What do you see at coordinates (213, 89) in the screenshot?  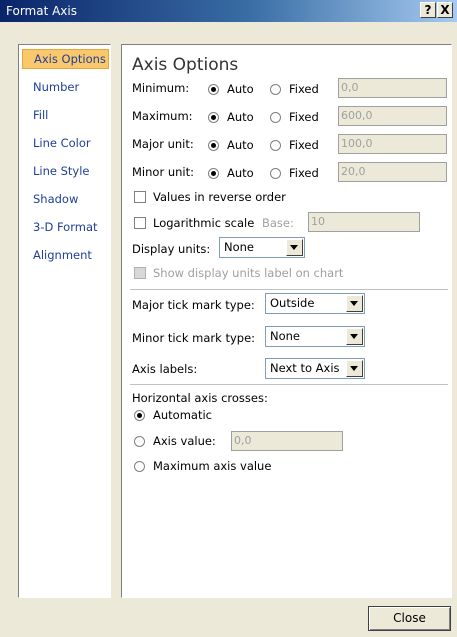 I see `minimum-auto-radio` at bounding box center [213, 89].